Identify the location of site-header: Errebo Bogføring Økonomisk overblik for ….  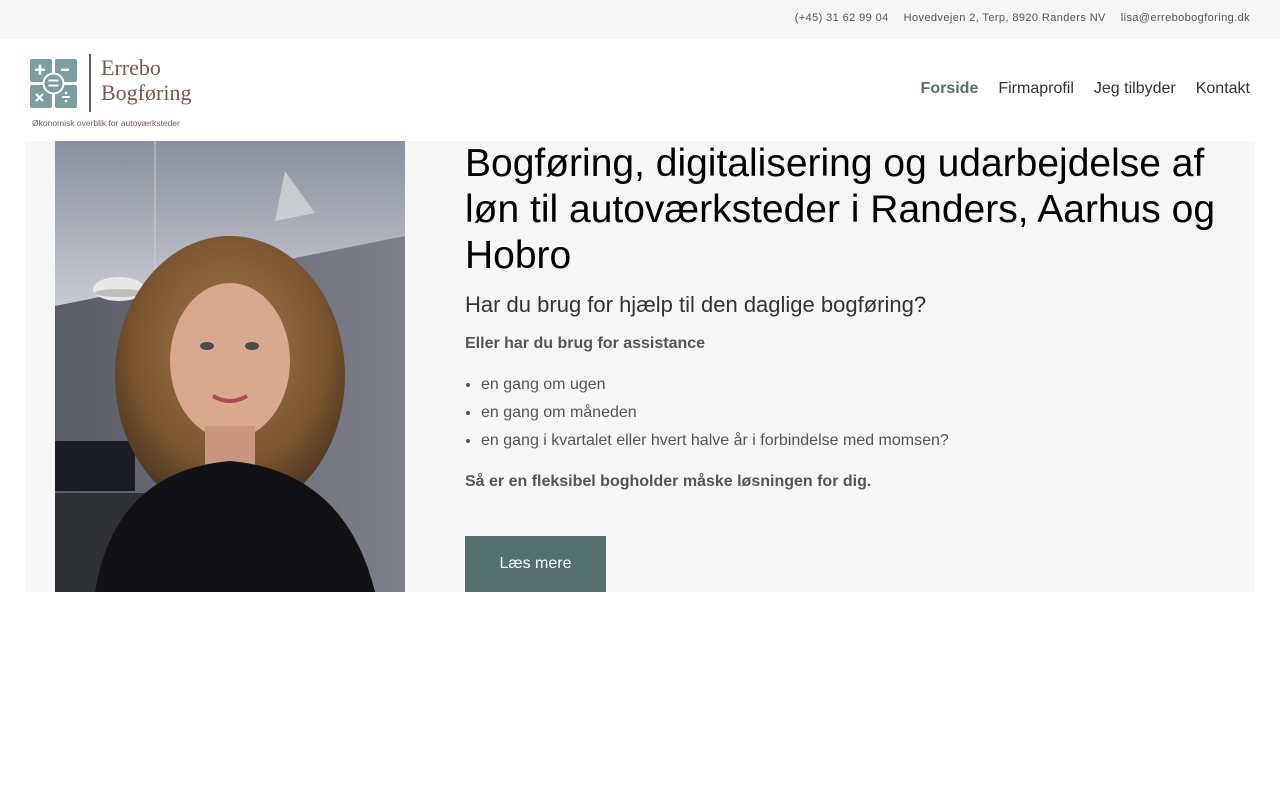
(640, 90).